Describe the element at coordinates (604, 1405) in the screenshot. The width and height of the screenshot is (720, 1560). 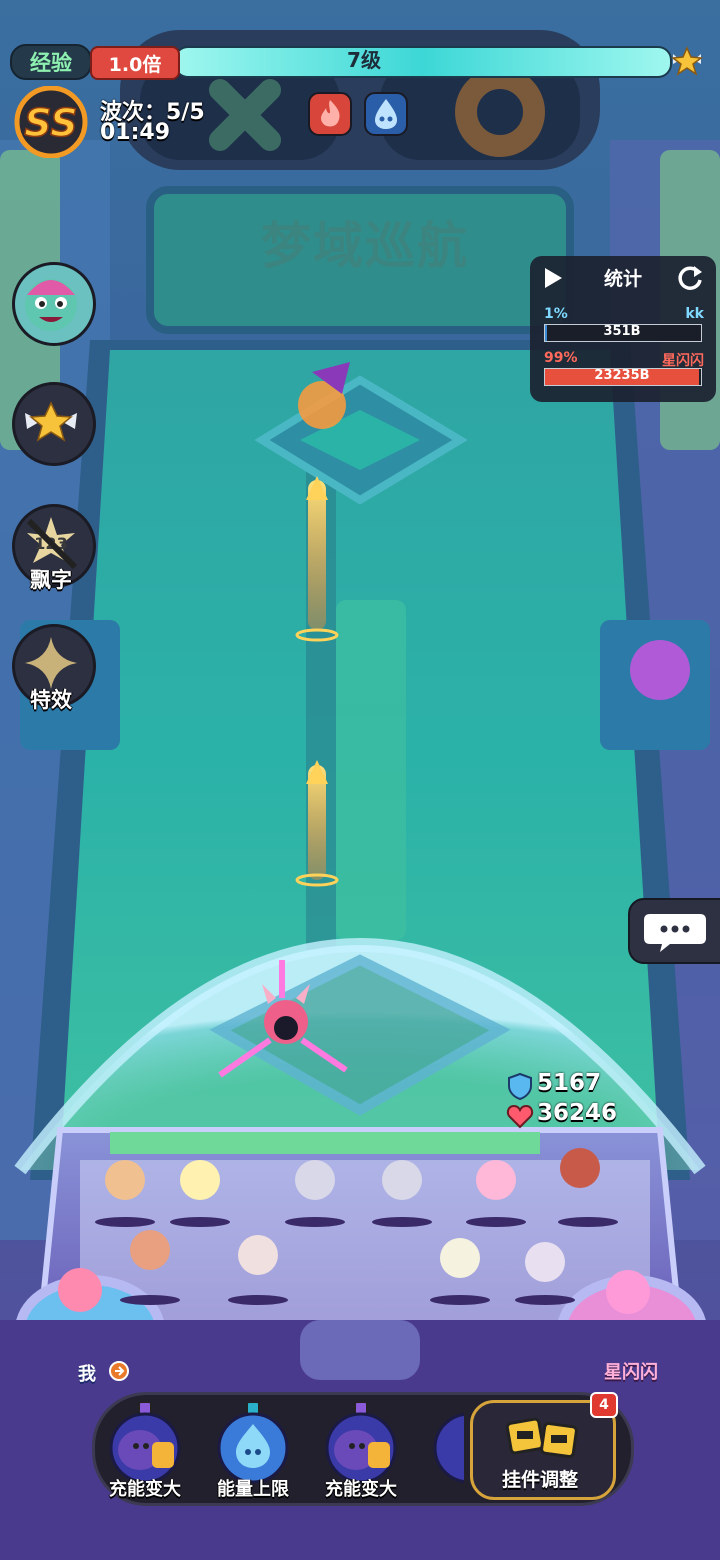
I see `notification-badge: 4` at that location.